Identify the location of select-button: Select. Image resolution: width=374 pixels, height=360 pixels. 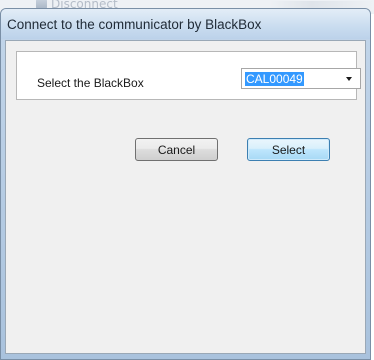
(288, 149).